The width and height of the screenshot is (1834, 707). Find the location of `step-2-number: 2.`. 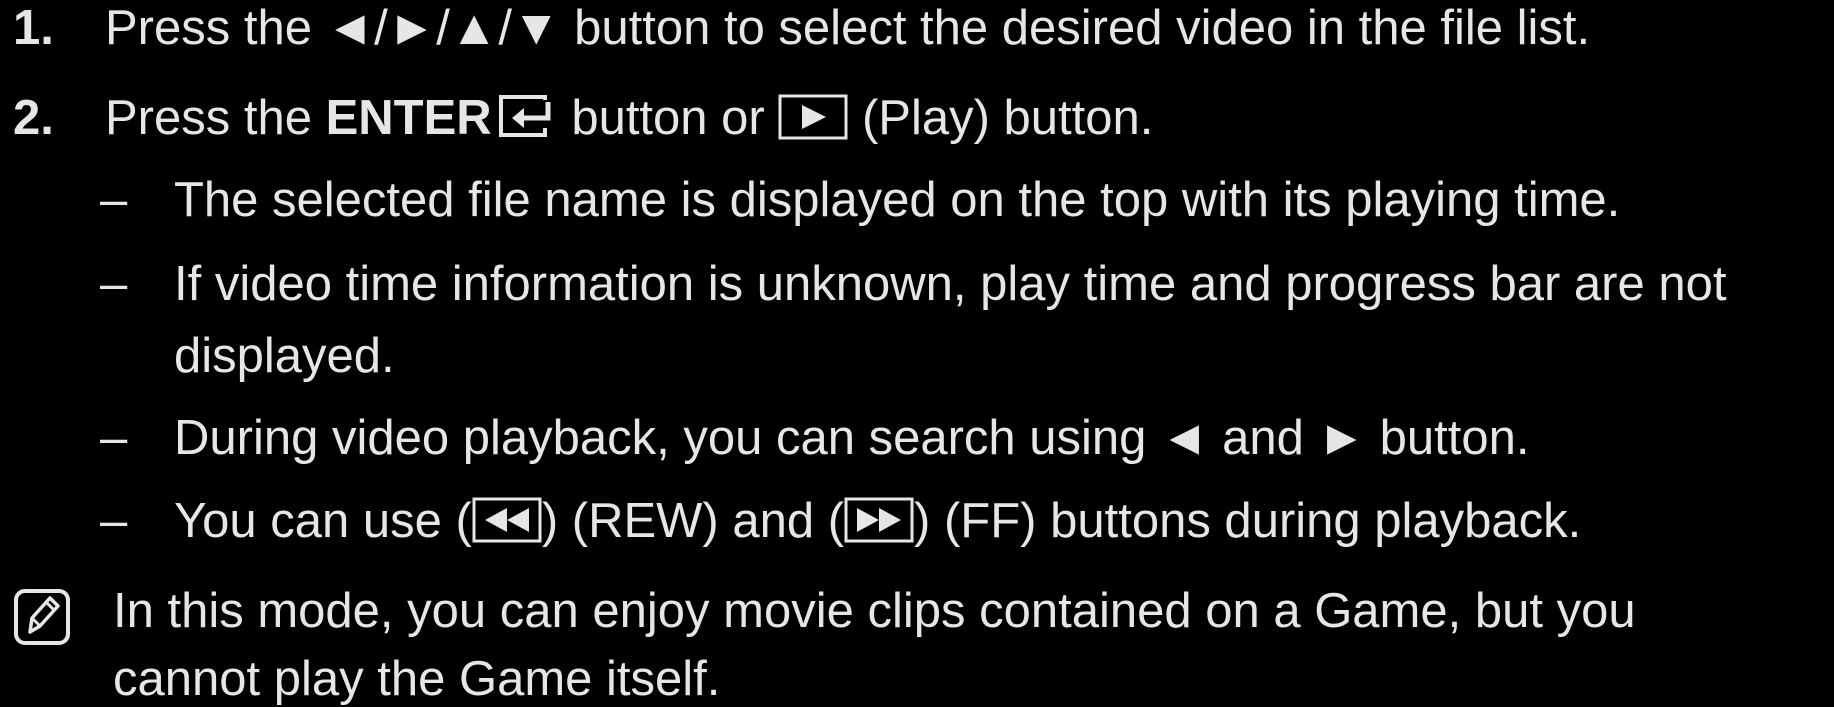

step-2-number: 2. is located at coordinates (33, 118).